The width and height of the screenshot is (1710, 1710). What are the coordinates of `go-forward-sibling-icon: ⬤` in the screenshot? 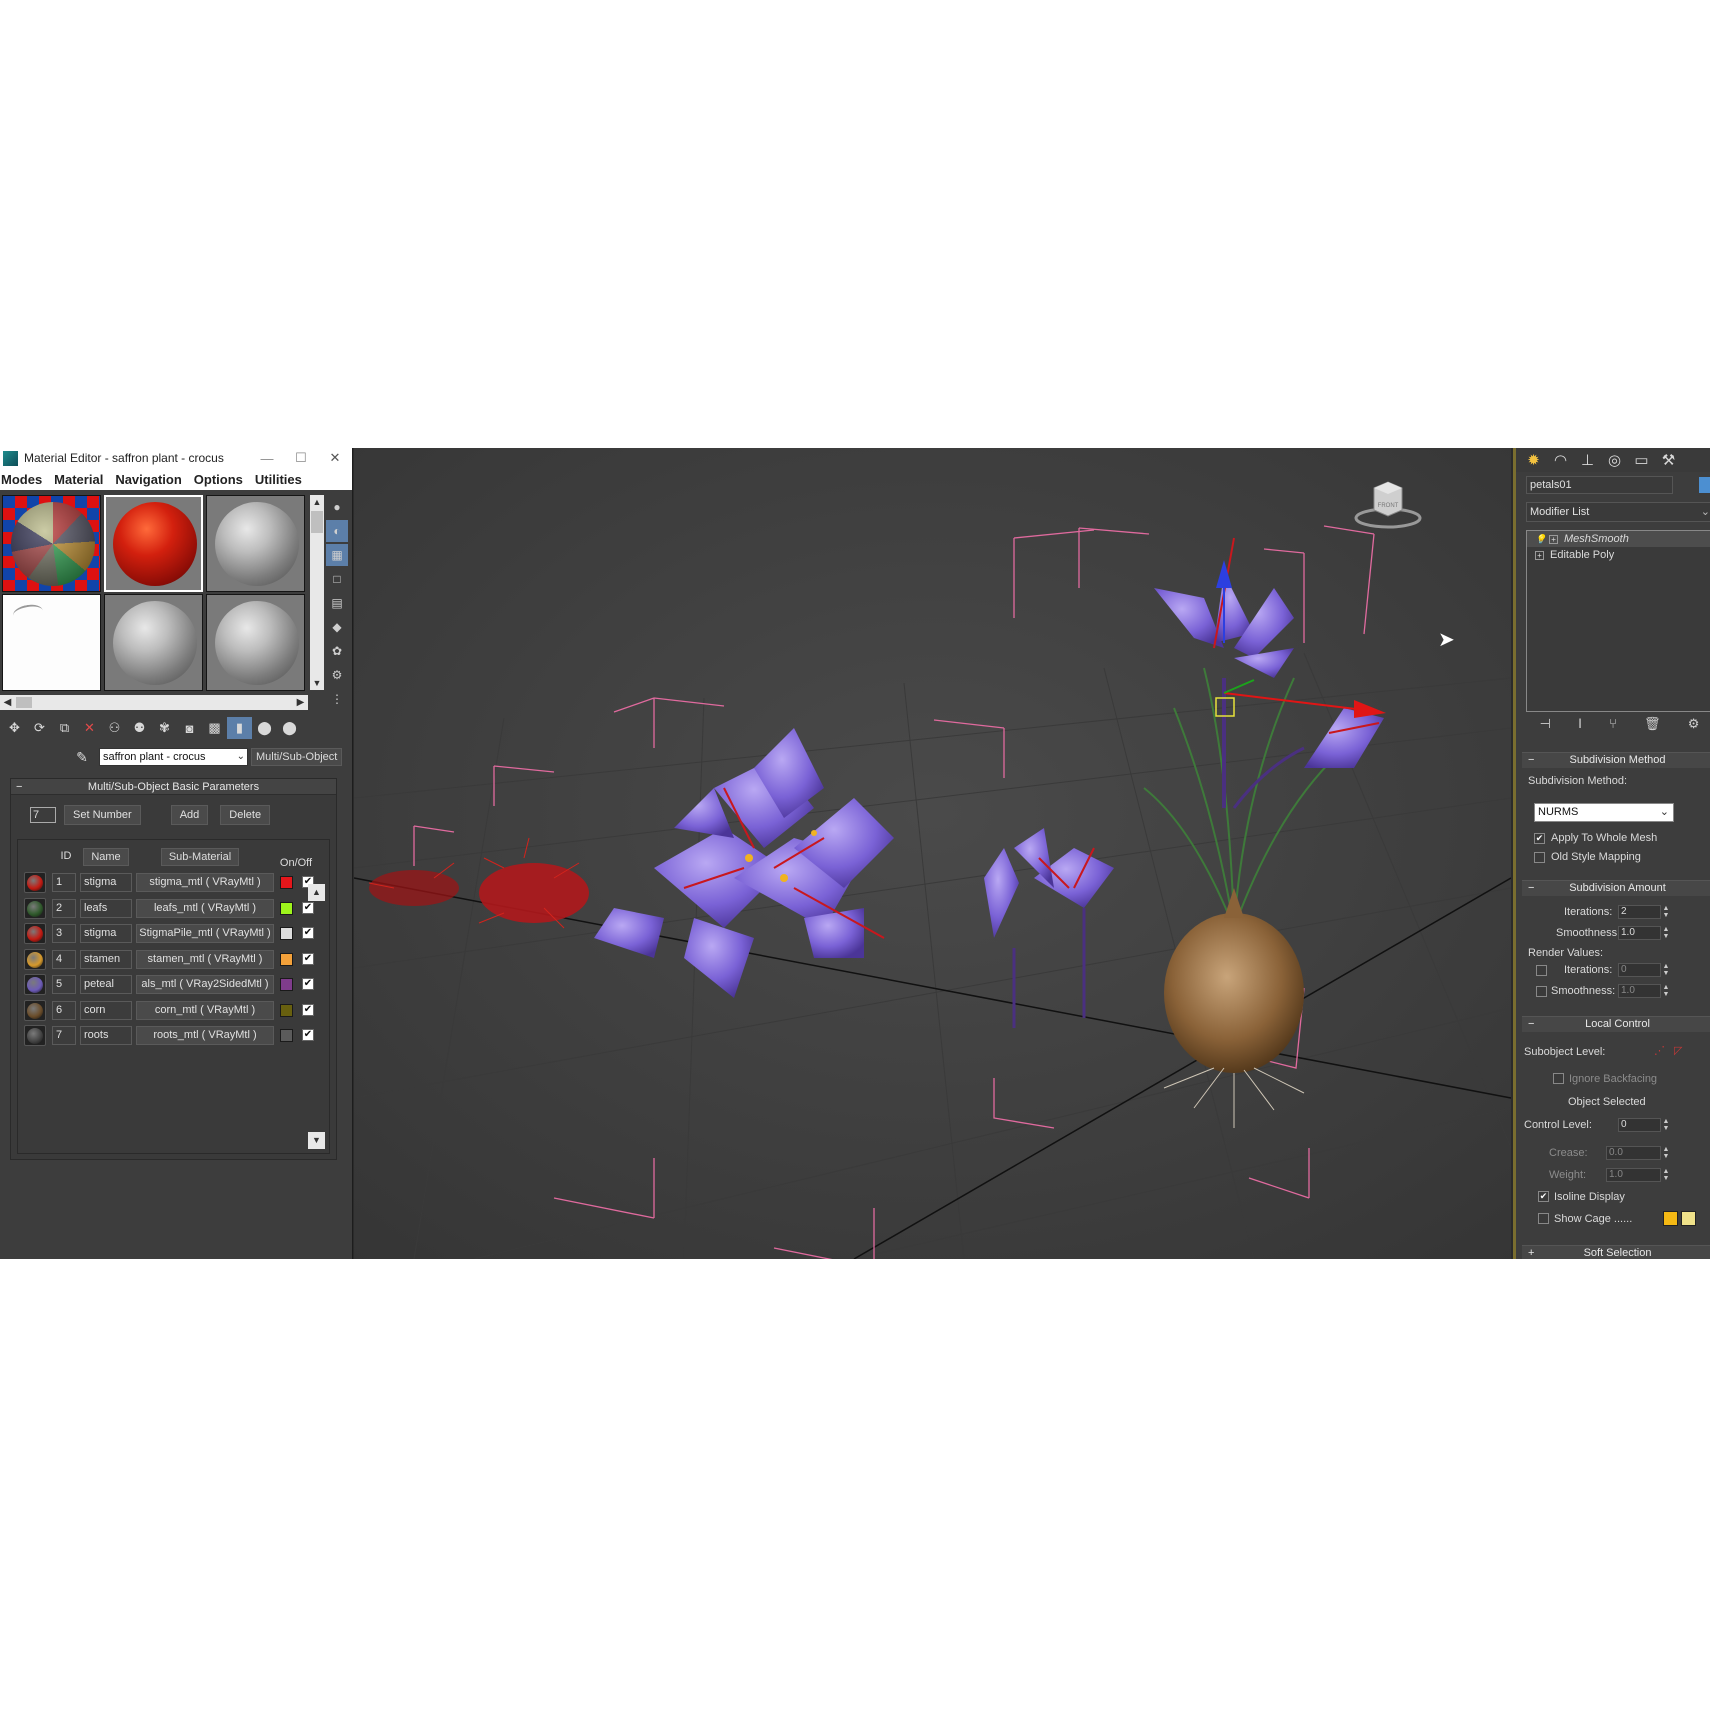 It's located at (289, 728).